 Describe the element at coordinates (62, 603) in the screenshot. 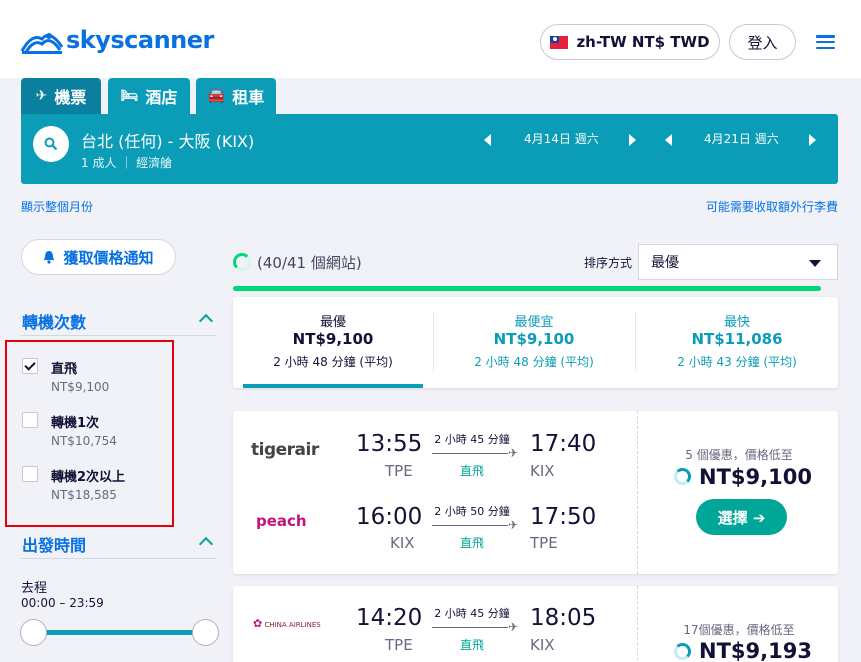

I see `outbound-time-range: 00:00 – 23:59` at that location.